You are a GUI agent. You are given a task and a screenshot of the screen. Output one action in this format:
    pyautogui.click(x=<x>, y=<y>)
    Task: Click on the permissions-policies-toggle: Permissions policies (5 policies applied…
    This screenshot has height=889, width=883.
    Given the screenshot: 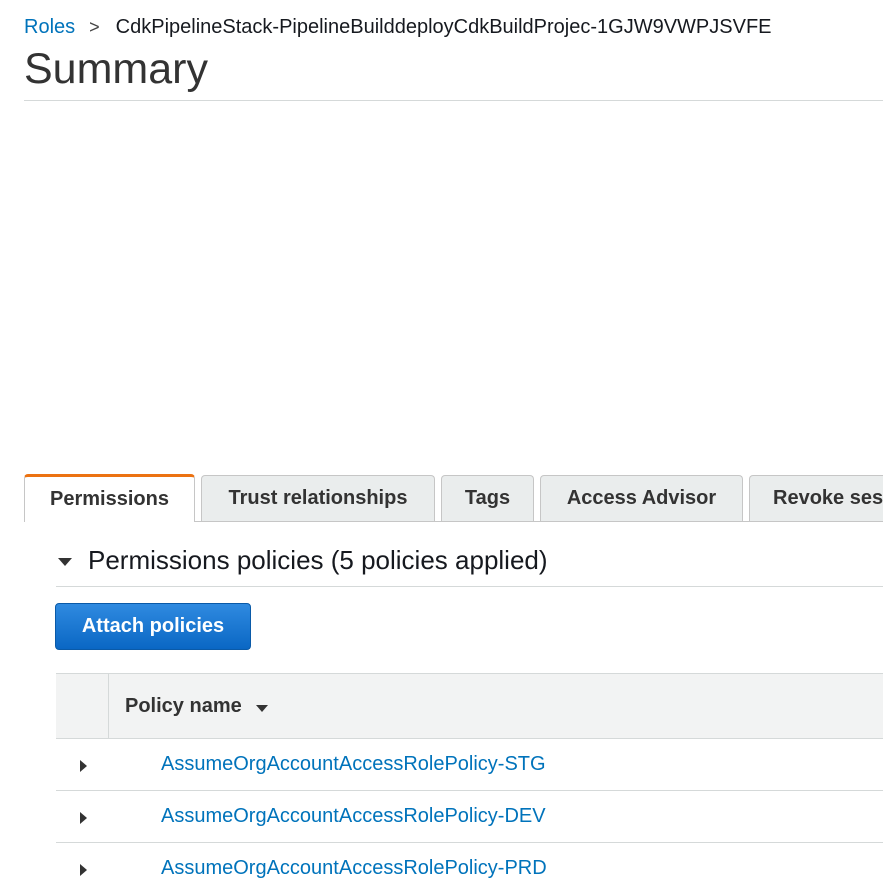 What is the action you would take?
    pyautogui.click(x=303, y=560)
    